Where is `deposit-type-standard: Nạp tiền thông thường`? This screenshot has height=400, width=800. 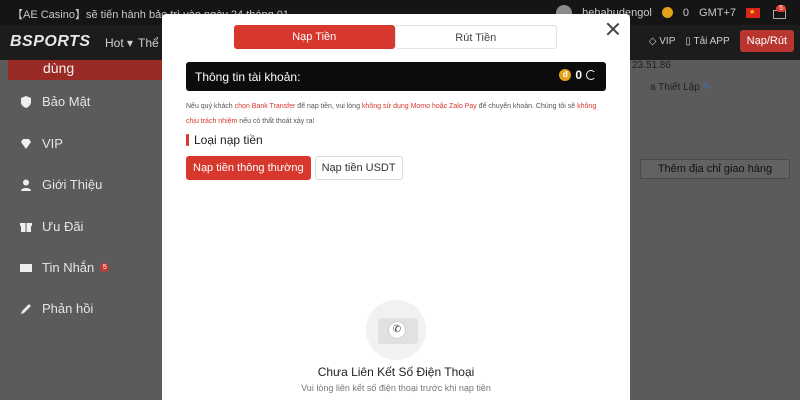 deposit-type-standard: Nạp tiền thông thường is located at coordinates (248, 168).